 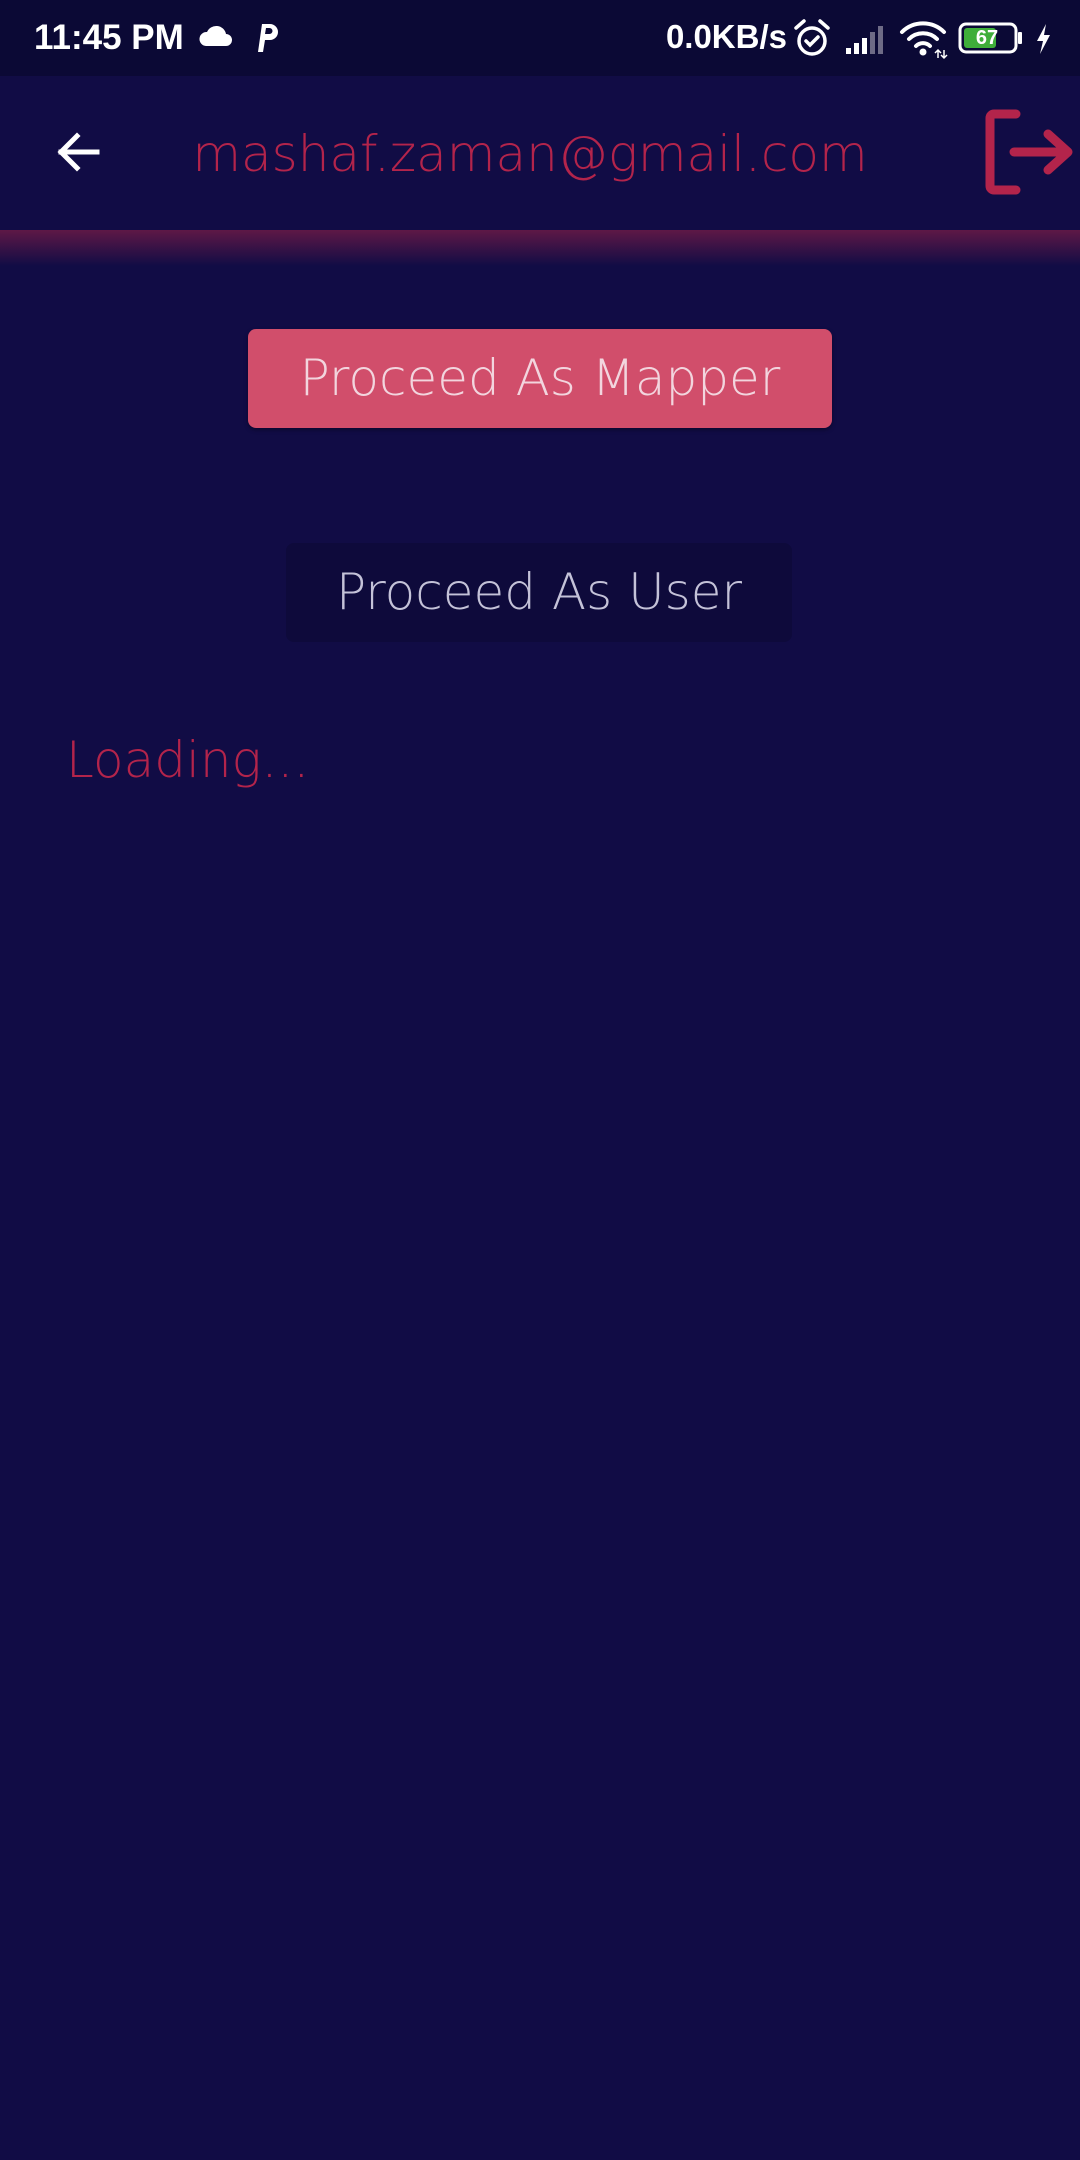 I want to click on logout-button, so click(x=1028, y=153).